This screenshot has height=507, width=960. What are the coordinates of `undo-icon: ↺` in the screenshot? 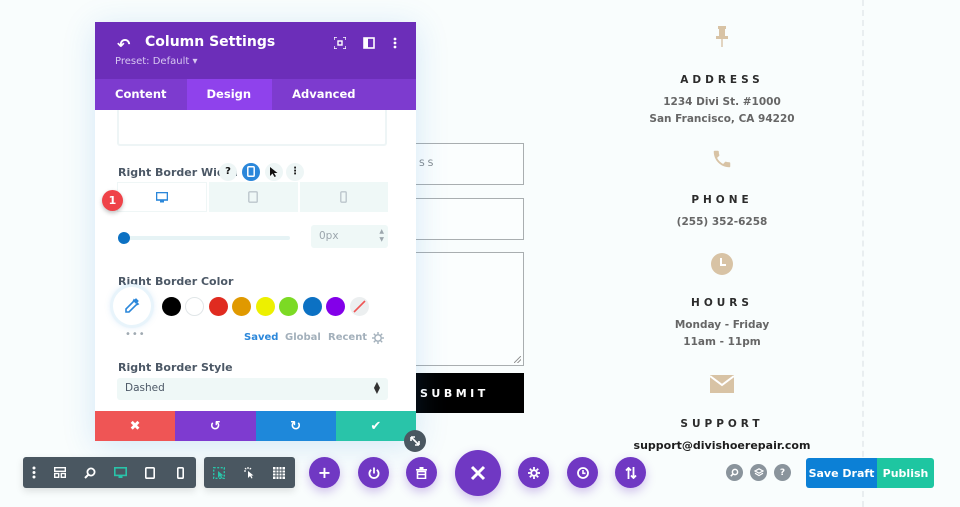 It's located at (215, 426).